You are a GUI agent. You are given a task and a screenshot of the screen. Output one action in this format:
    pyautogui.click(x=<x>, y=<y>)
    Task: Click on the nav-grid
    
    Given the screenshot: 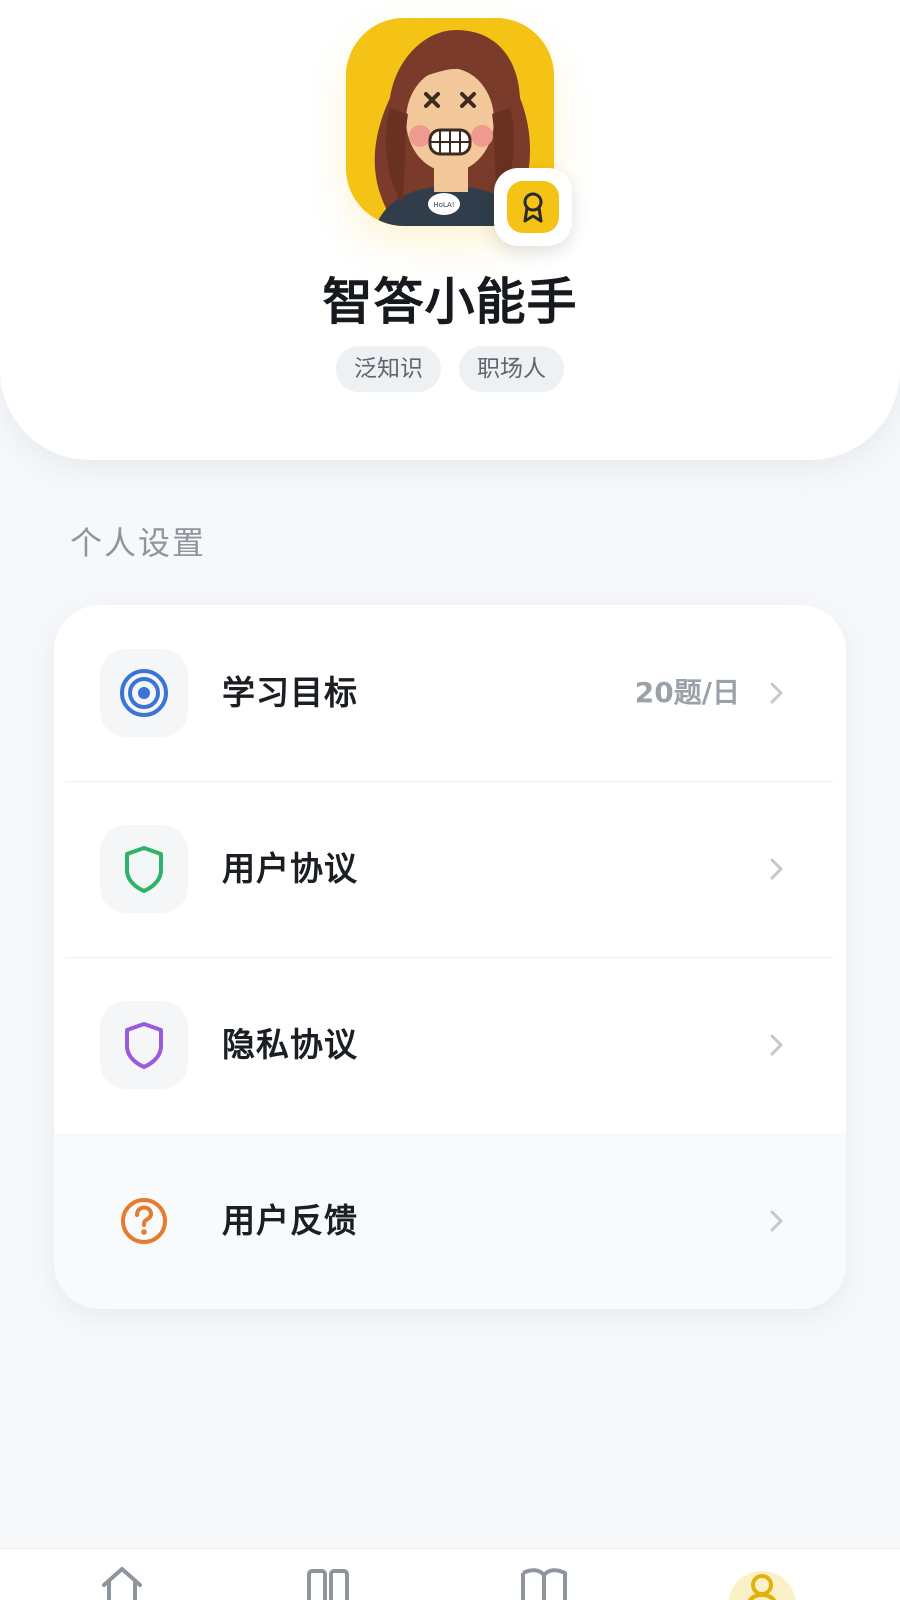 What is the action you would take?
    pyautogui.click(x=328, y=1574)
    